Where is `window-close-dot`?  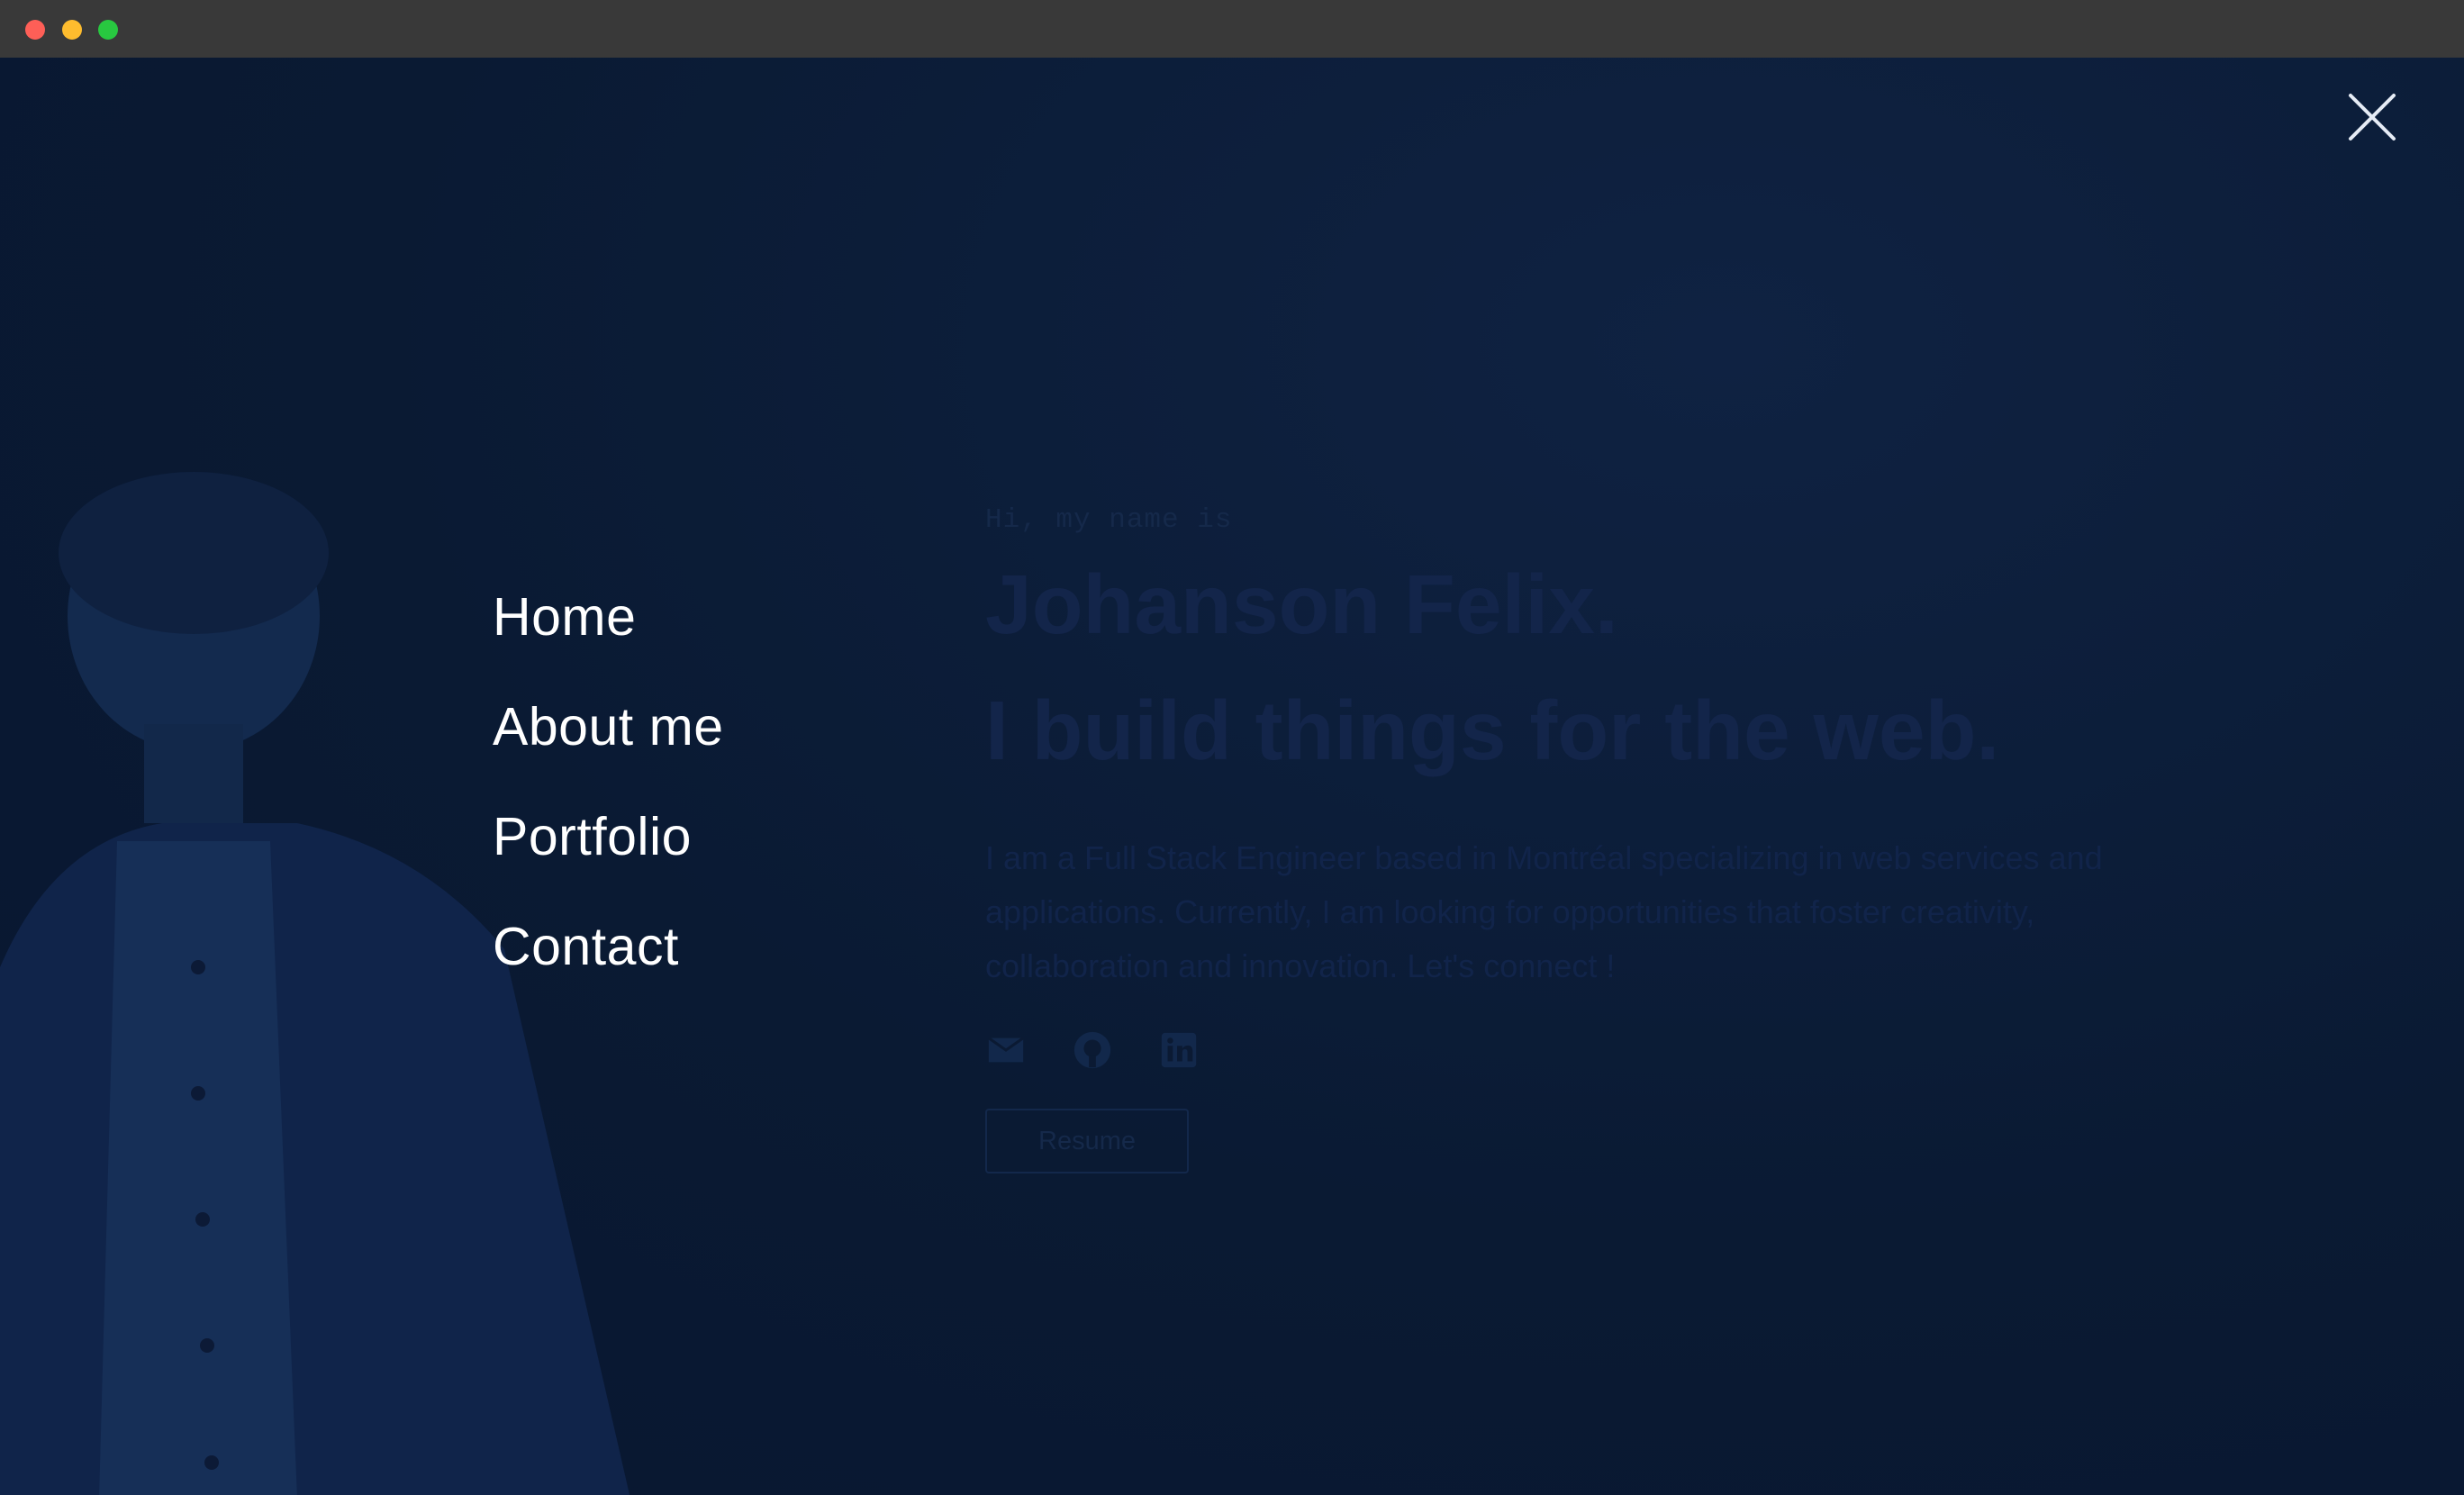 window-close-dot is located at coordinates (35, 30).